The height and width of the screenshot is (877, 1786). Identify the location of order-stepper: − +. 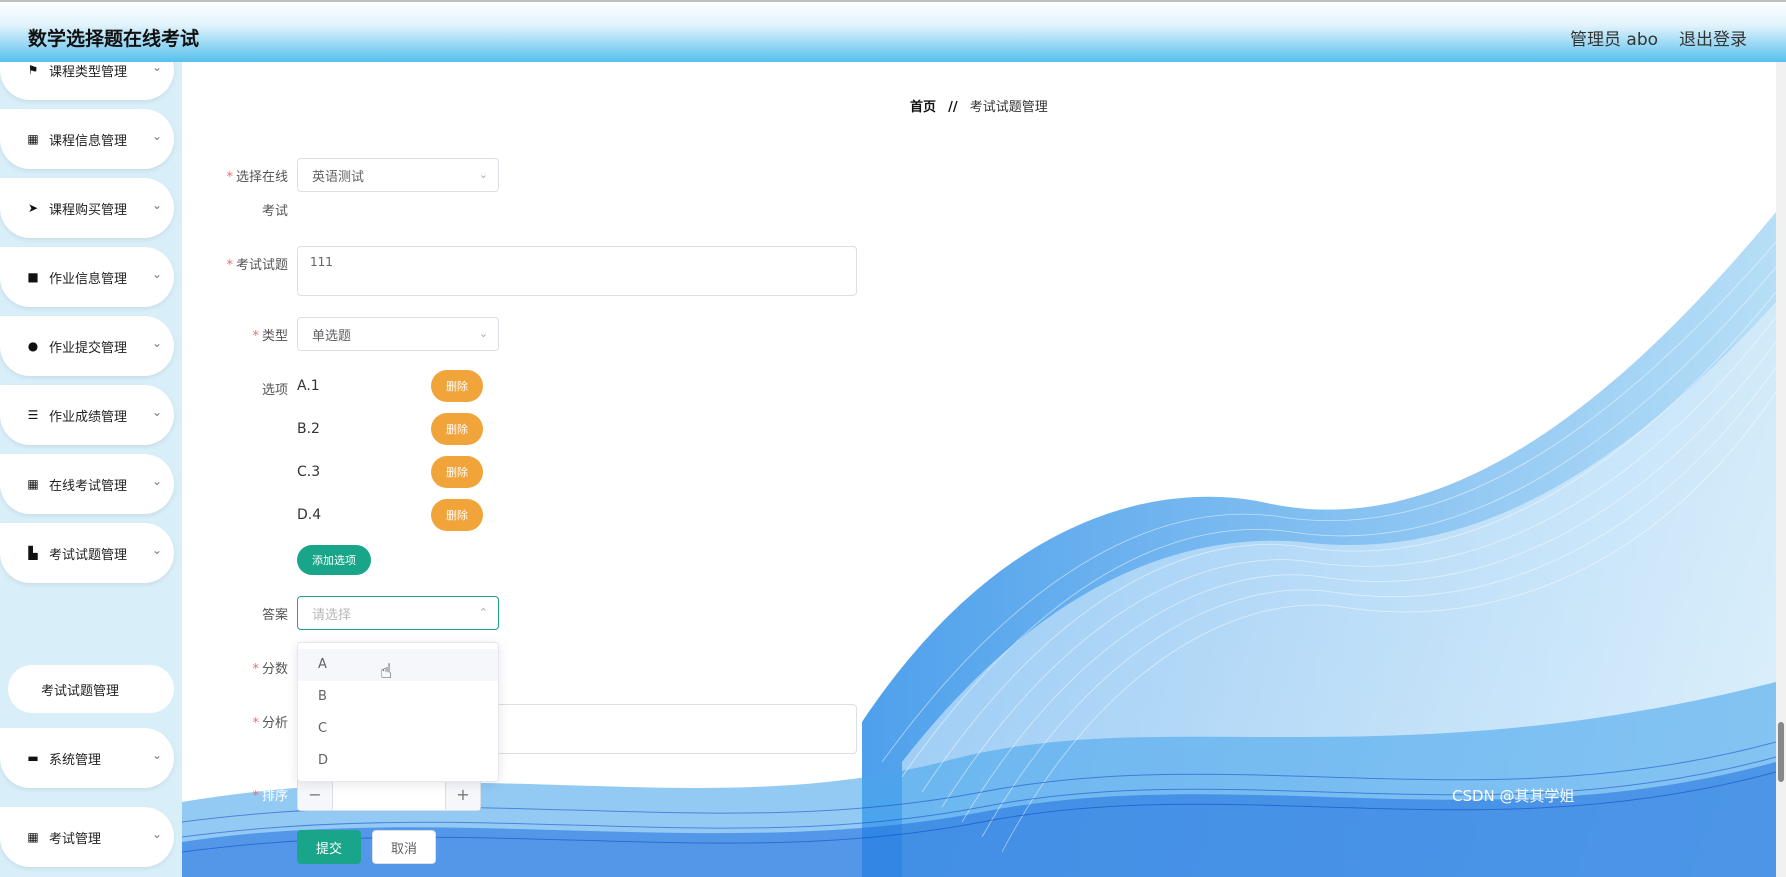
(389, 794).